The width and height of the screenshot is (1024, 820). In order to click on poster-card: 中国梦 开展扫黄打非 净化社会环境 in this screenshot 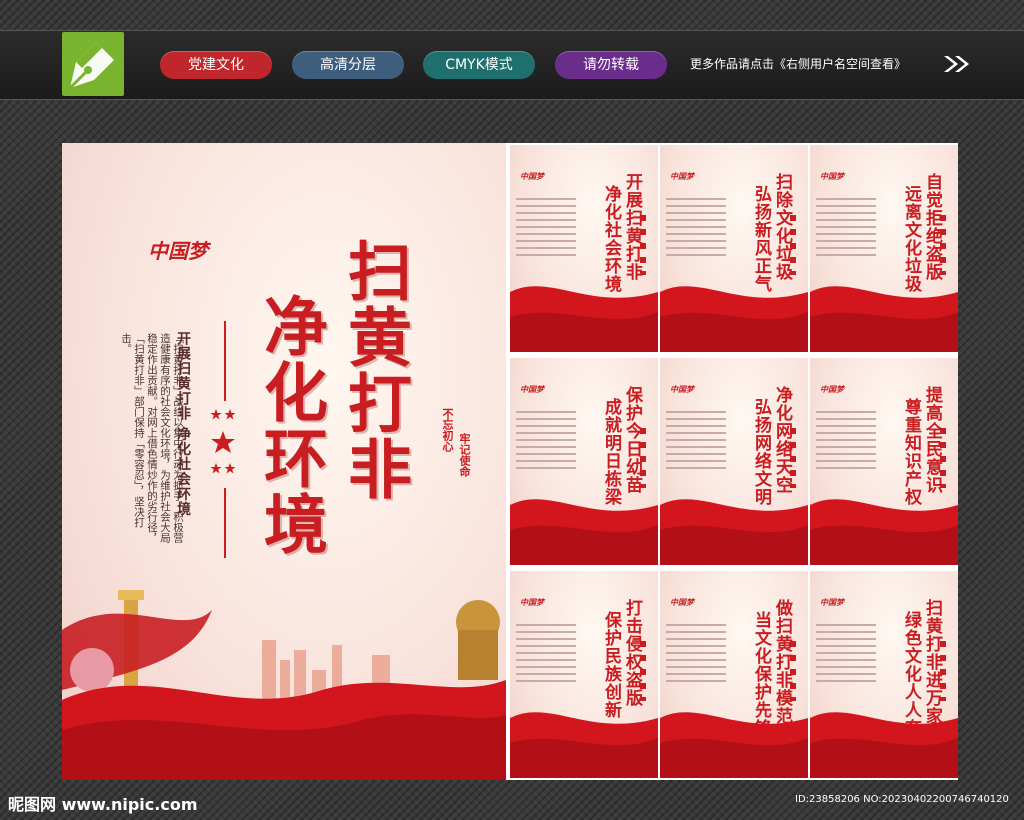, I will do `click(584, 248)`.